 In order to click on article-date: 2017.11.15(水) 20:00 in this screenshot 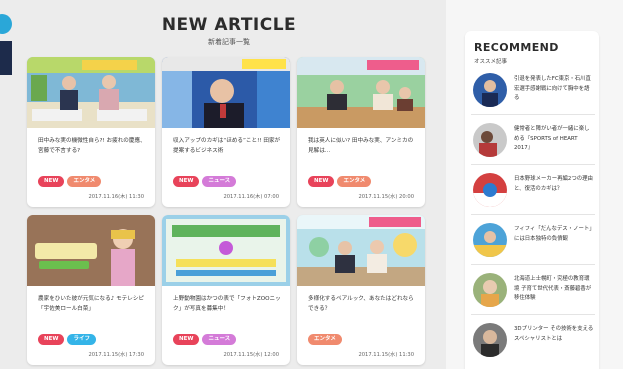, I will do `click(386, 197)`.